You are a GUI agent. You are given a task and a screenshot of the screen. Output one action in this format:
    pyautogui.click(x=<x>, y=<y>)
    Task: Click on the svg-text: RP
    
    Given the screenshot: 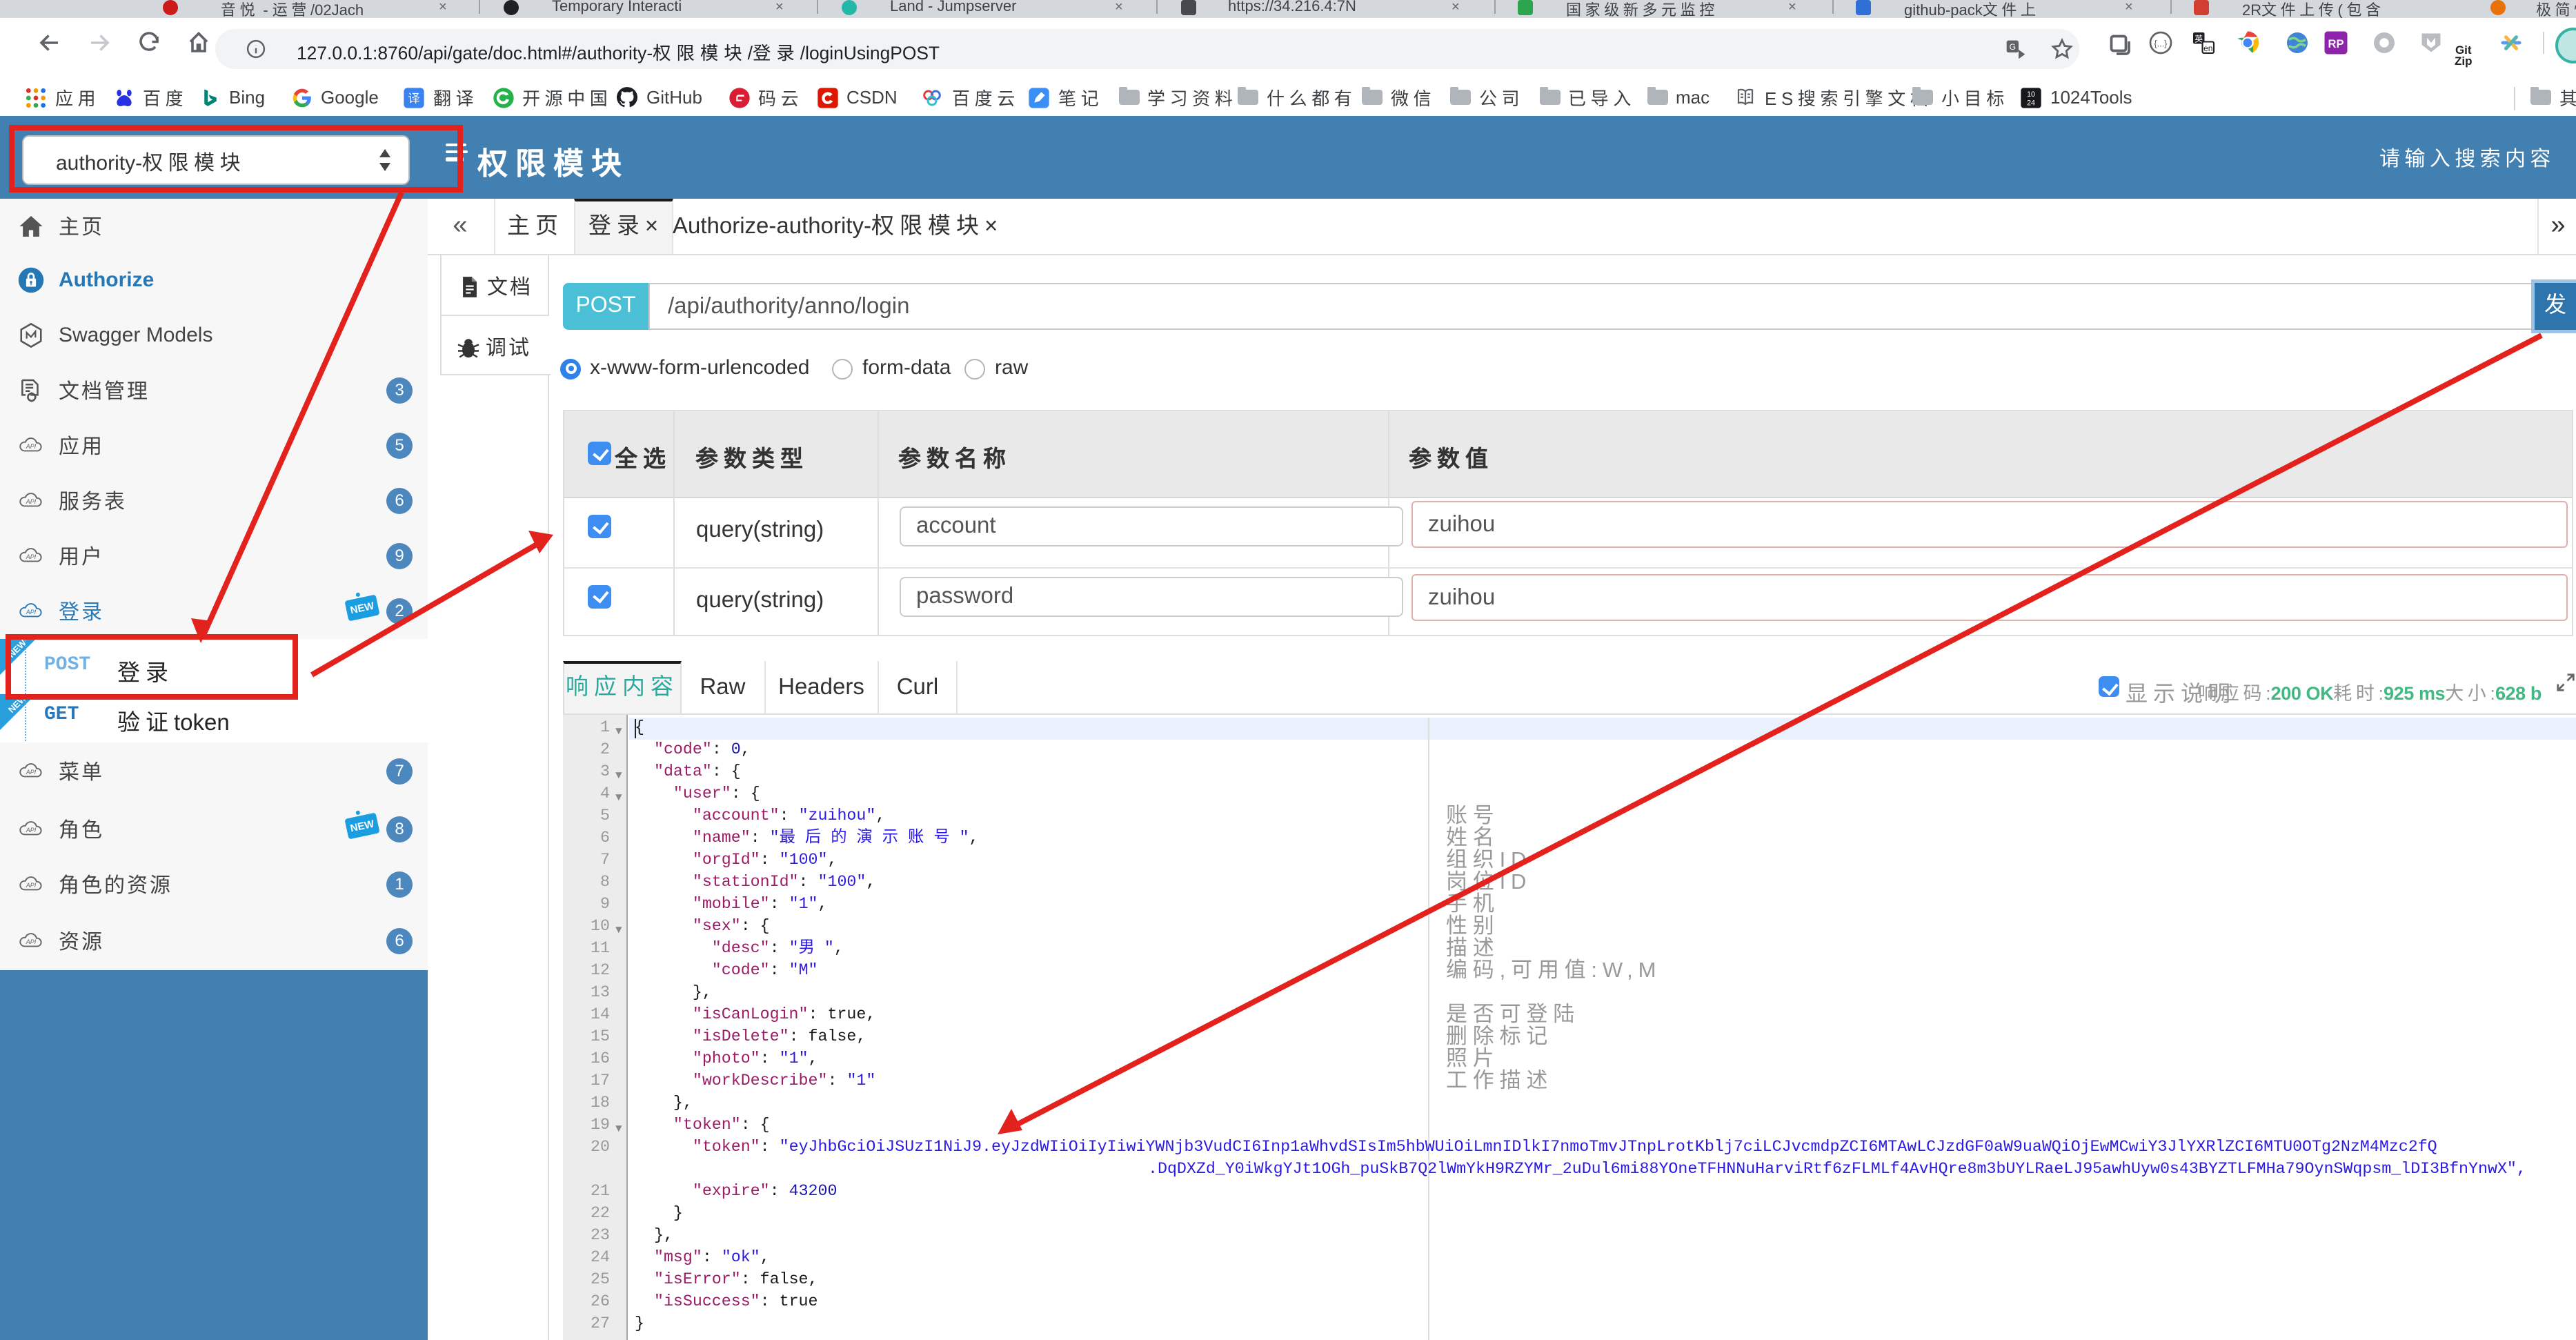 What is the action you would take?
    pyautogui.click(x=2336, y=44)
    